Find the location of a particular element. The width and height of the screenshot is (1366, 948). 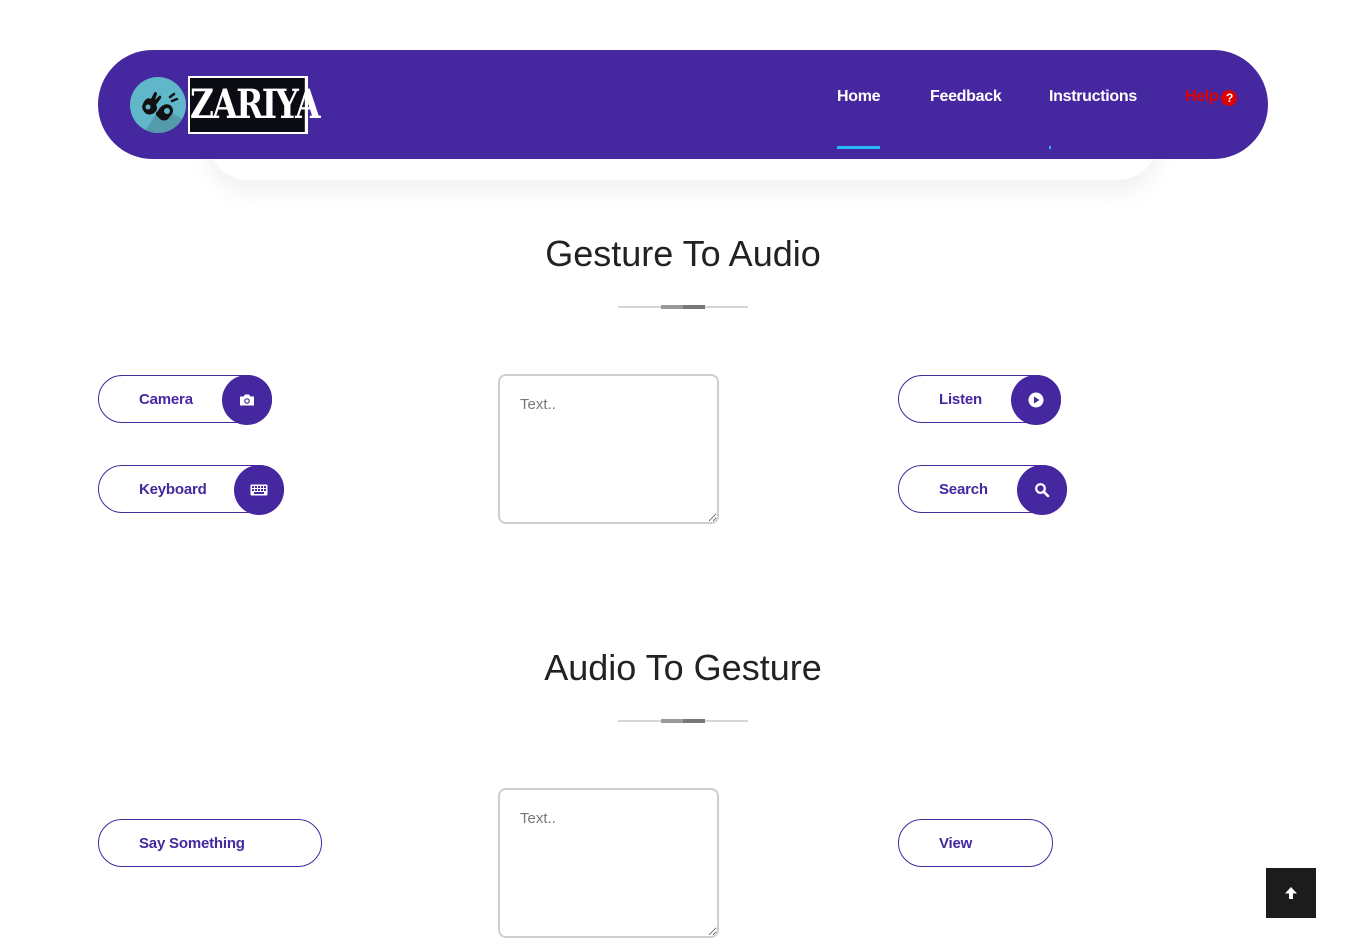

listen-button-label: Listen is located at coordinates (960, 399).